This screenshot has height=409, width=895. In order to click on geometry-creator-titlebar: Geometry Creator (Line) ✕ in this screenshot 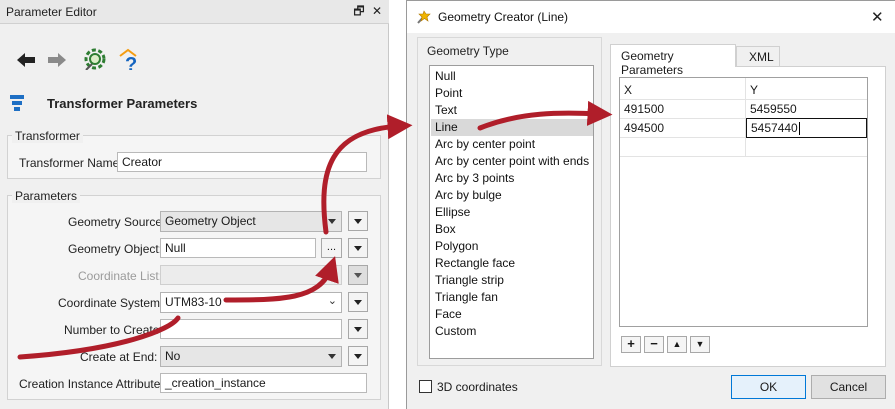, I will do `click(651, 17)`.